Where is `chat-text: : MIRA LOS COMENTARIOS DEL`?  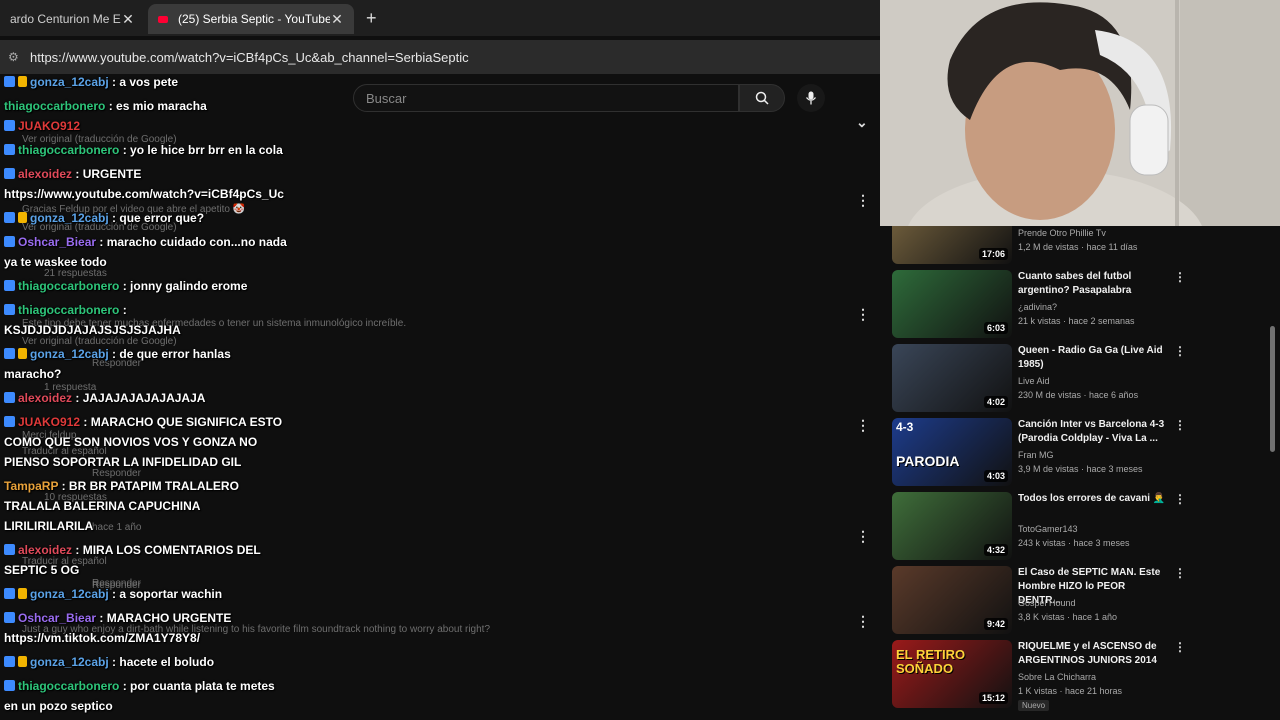 chat-text: : MIRA LOS COMENTARIOS DEL is located at coordinates (166, 550).